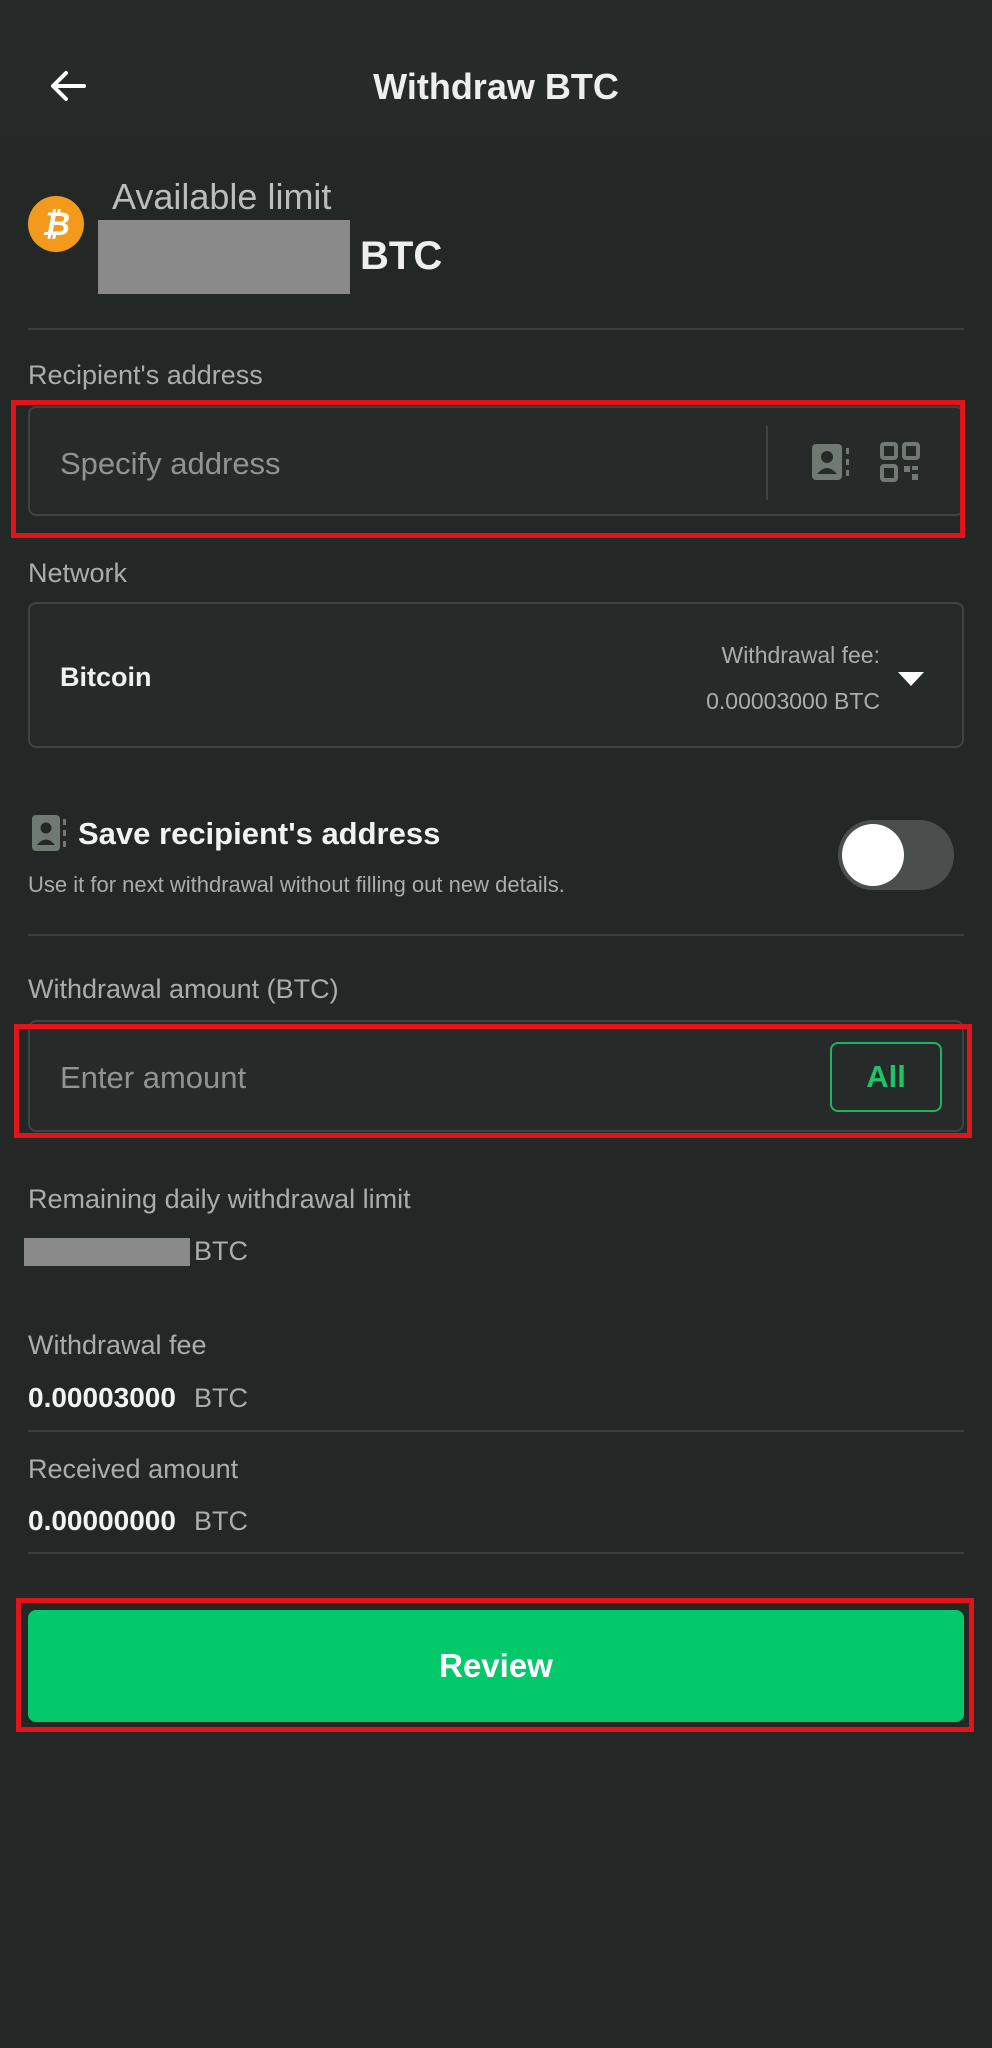 This screenshot has width=992, height=2048. I want to click on redacted-available-amount, so click(224, 257).